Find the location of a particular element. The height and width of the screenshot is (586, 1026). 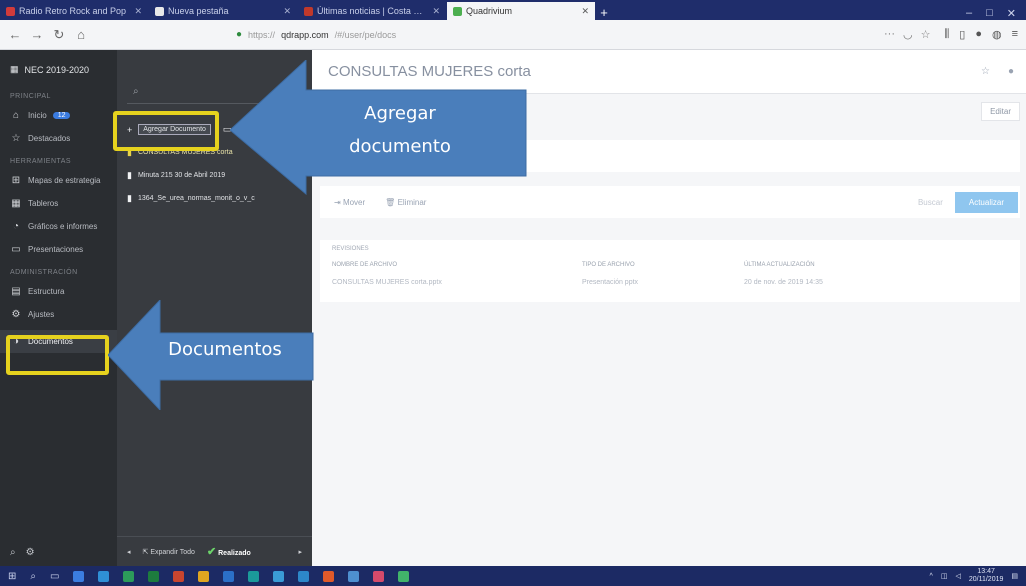

account-icon: ◍ is located at coordinates (997, 34).